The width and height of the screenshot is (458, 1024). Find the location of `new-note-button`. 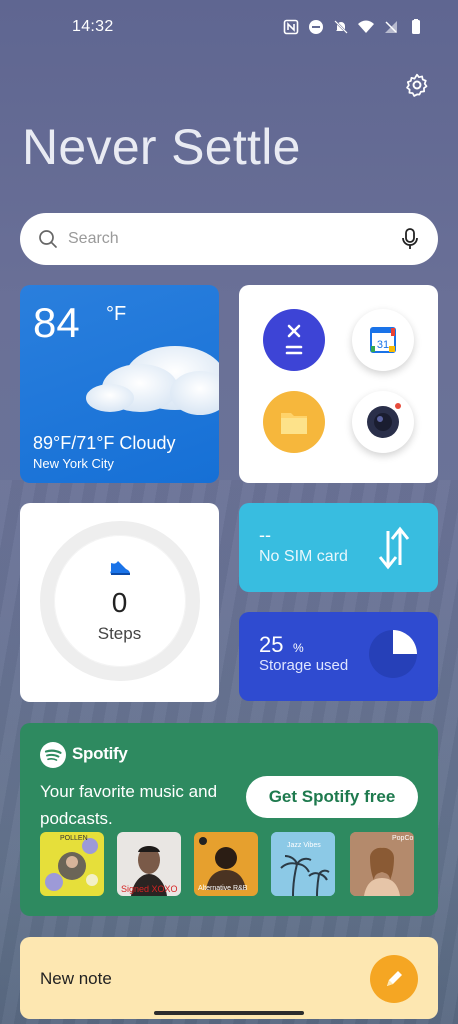

new-note-button is located at coordinates (394, 979).